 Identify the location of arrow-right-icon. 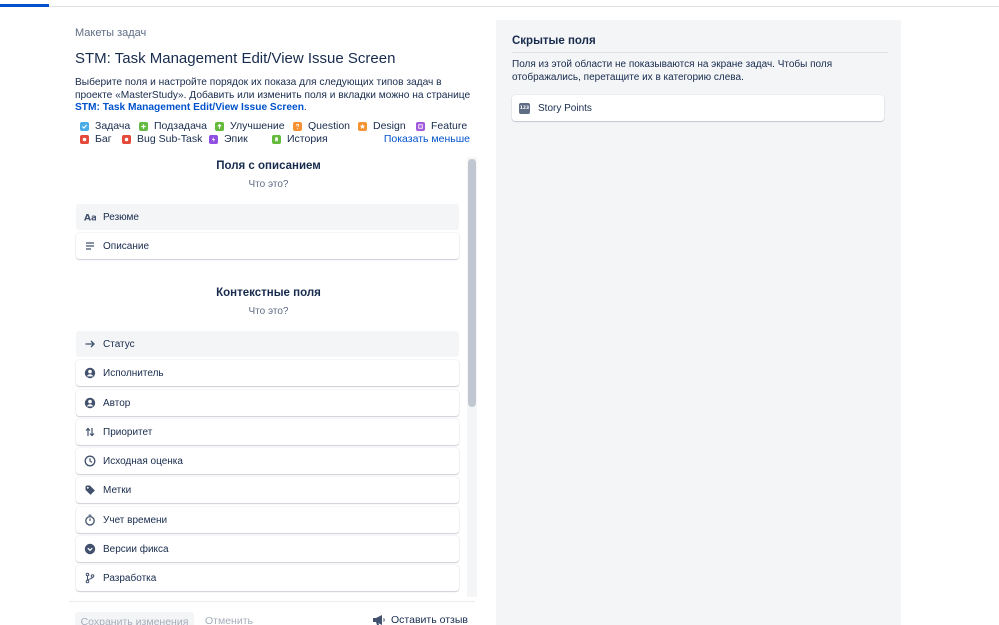
(90, 344).